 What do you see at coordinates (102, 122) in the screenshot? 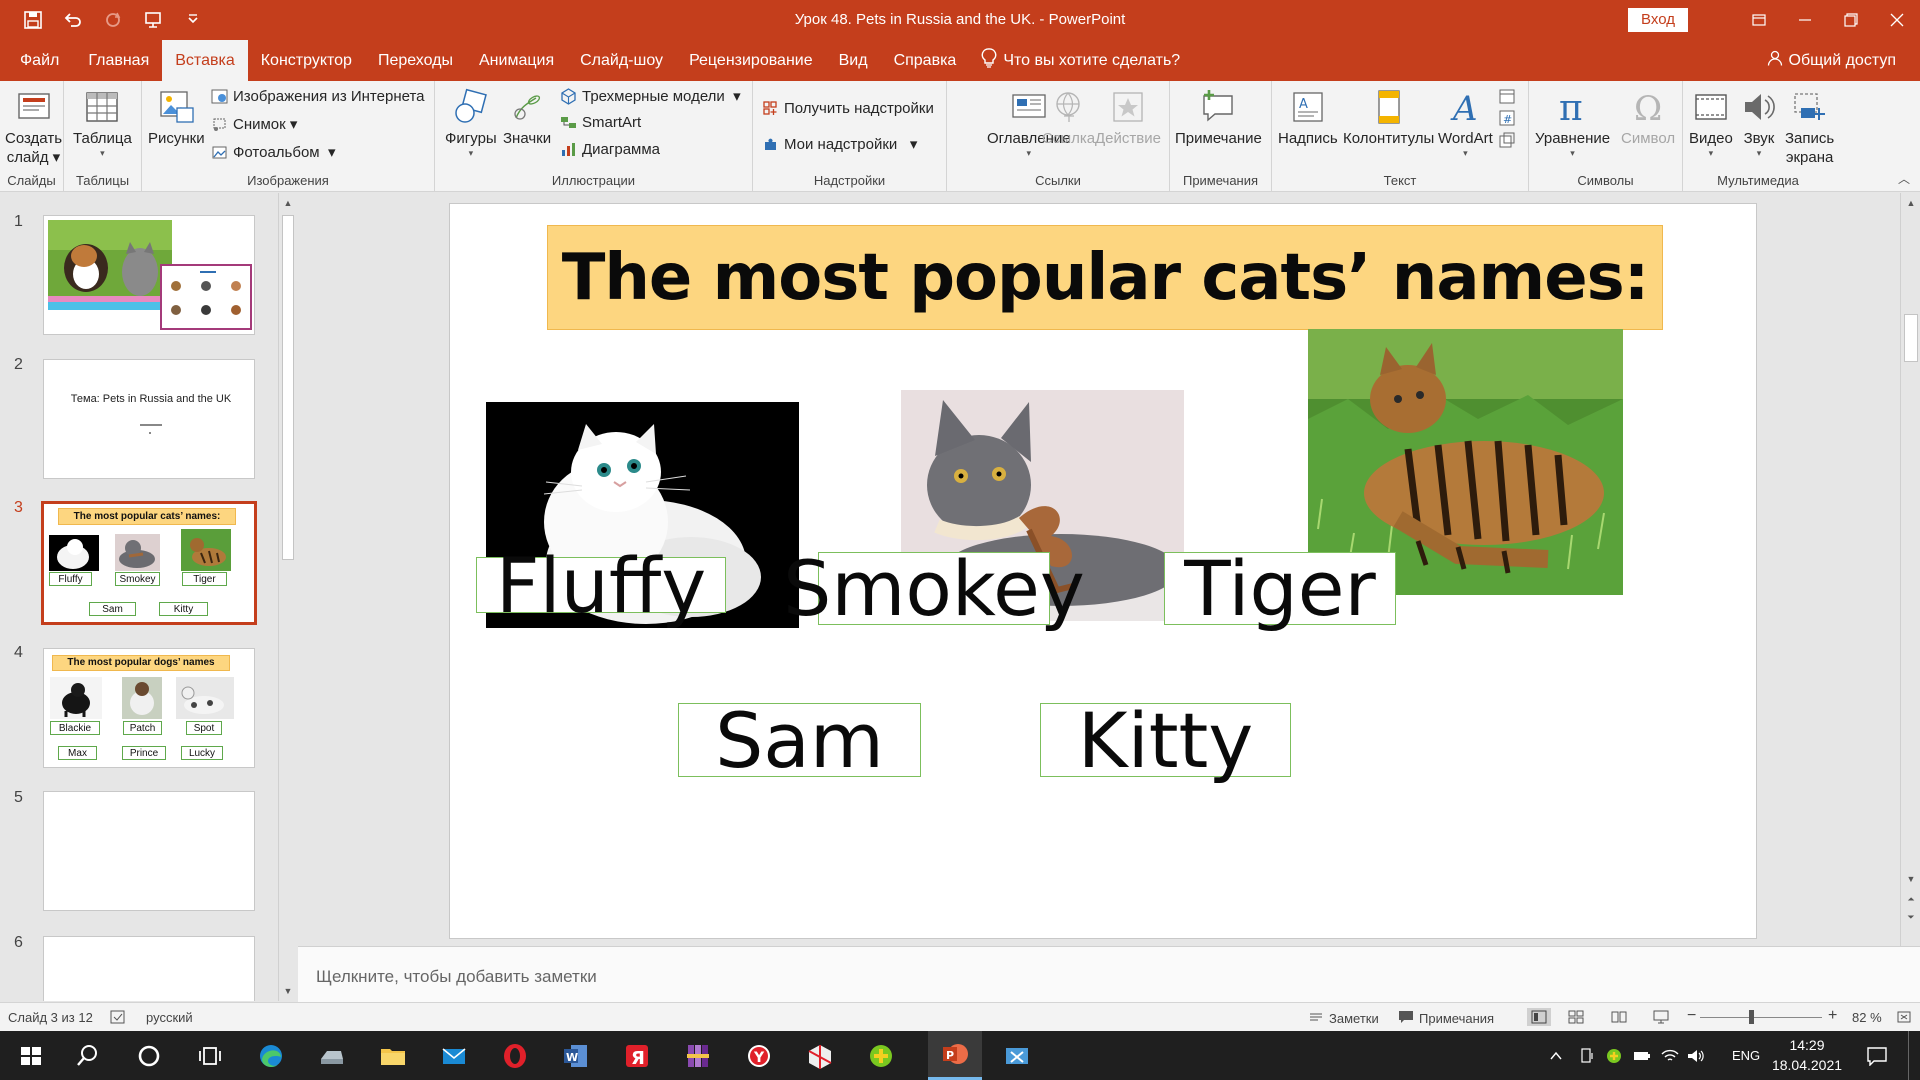
I see `table-button: Таблица ▾` at bounding box center [102, 122].